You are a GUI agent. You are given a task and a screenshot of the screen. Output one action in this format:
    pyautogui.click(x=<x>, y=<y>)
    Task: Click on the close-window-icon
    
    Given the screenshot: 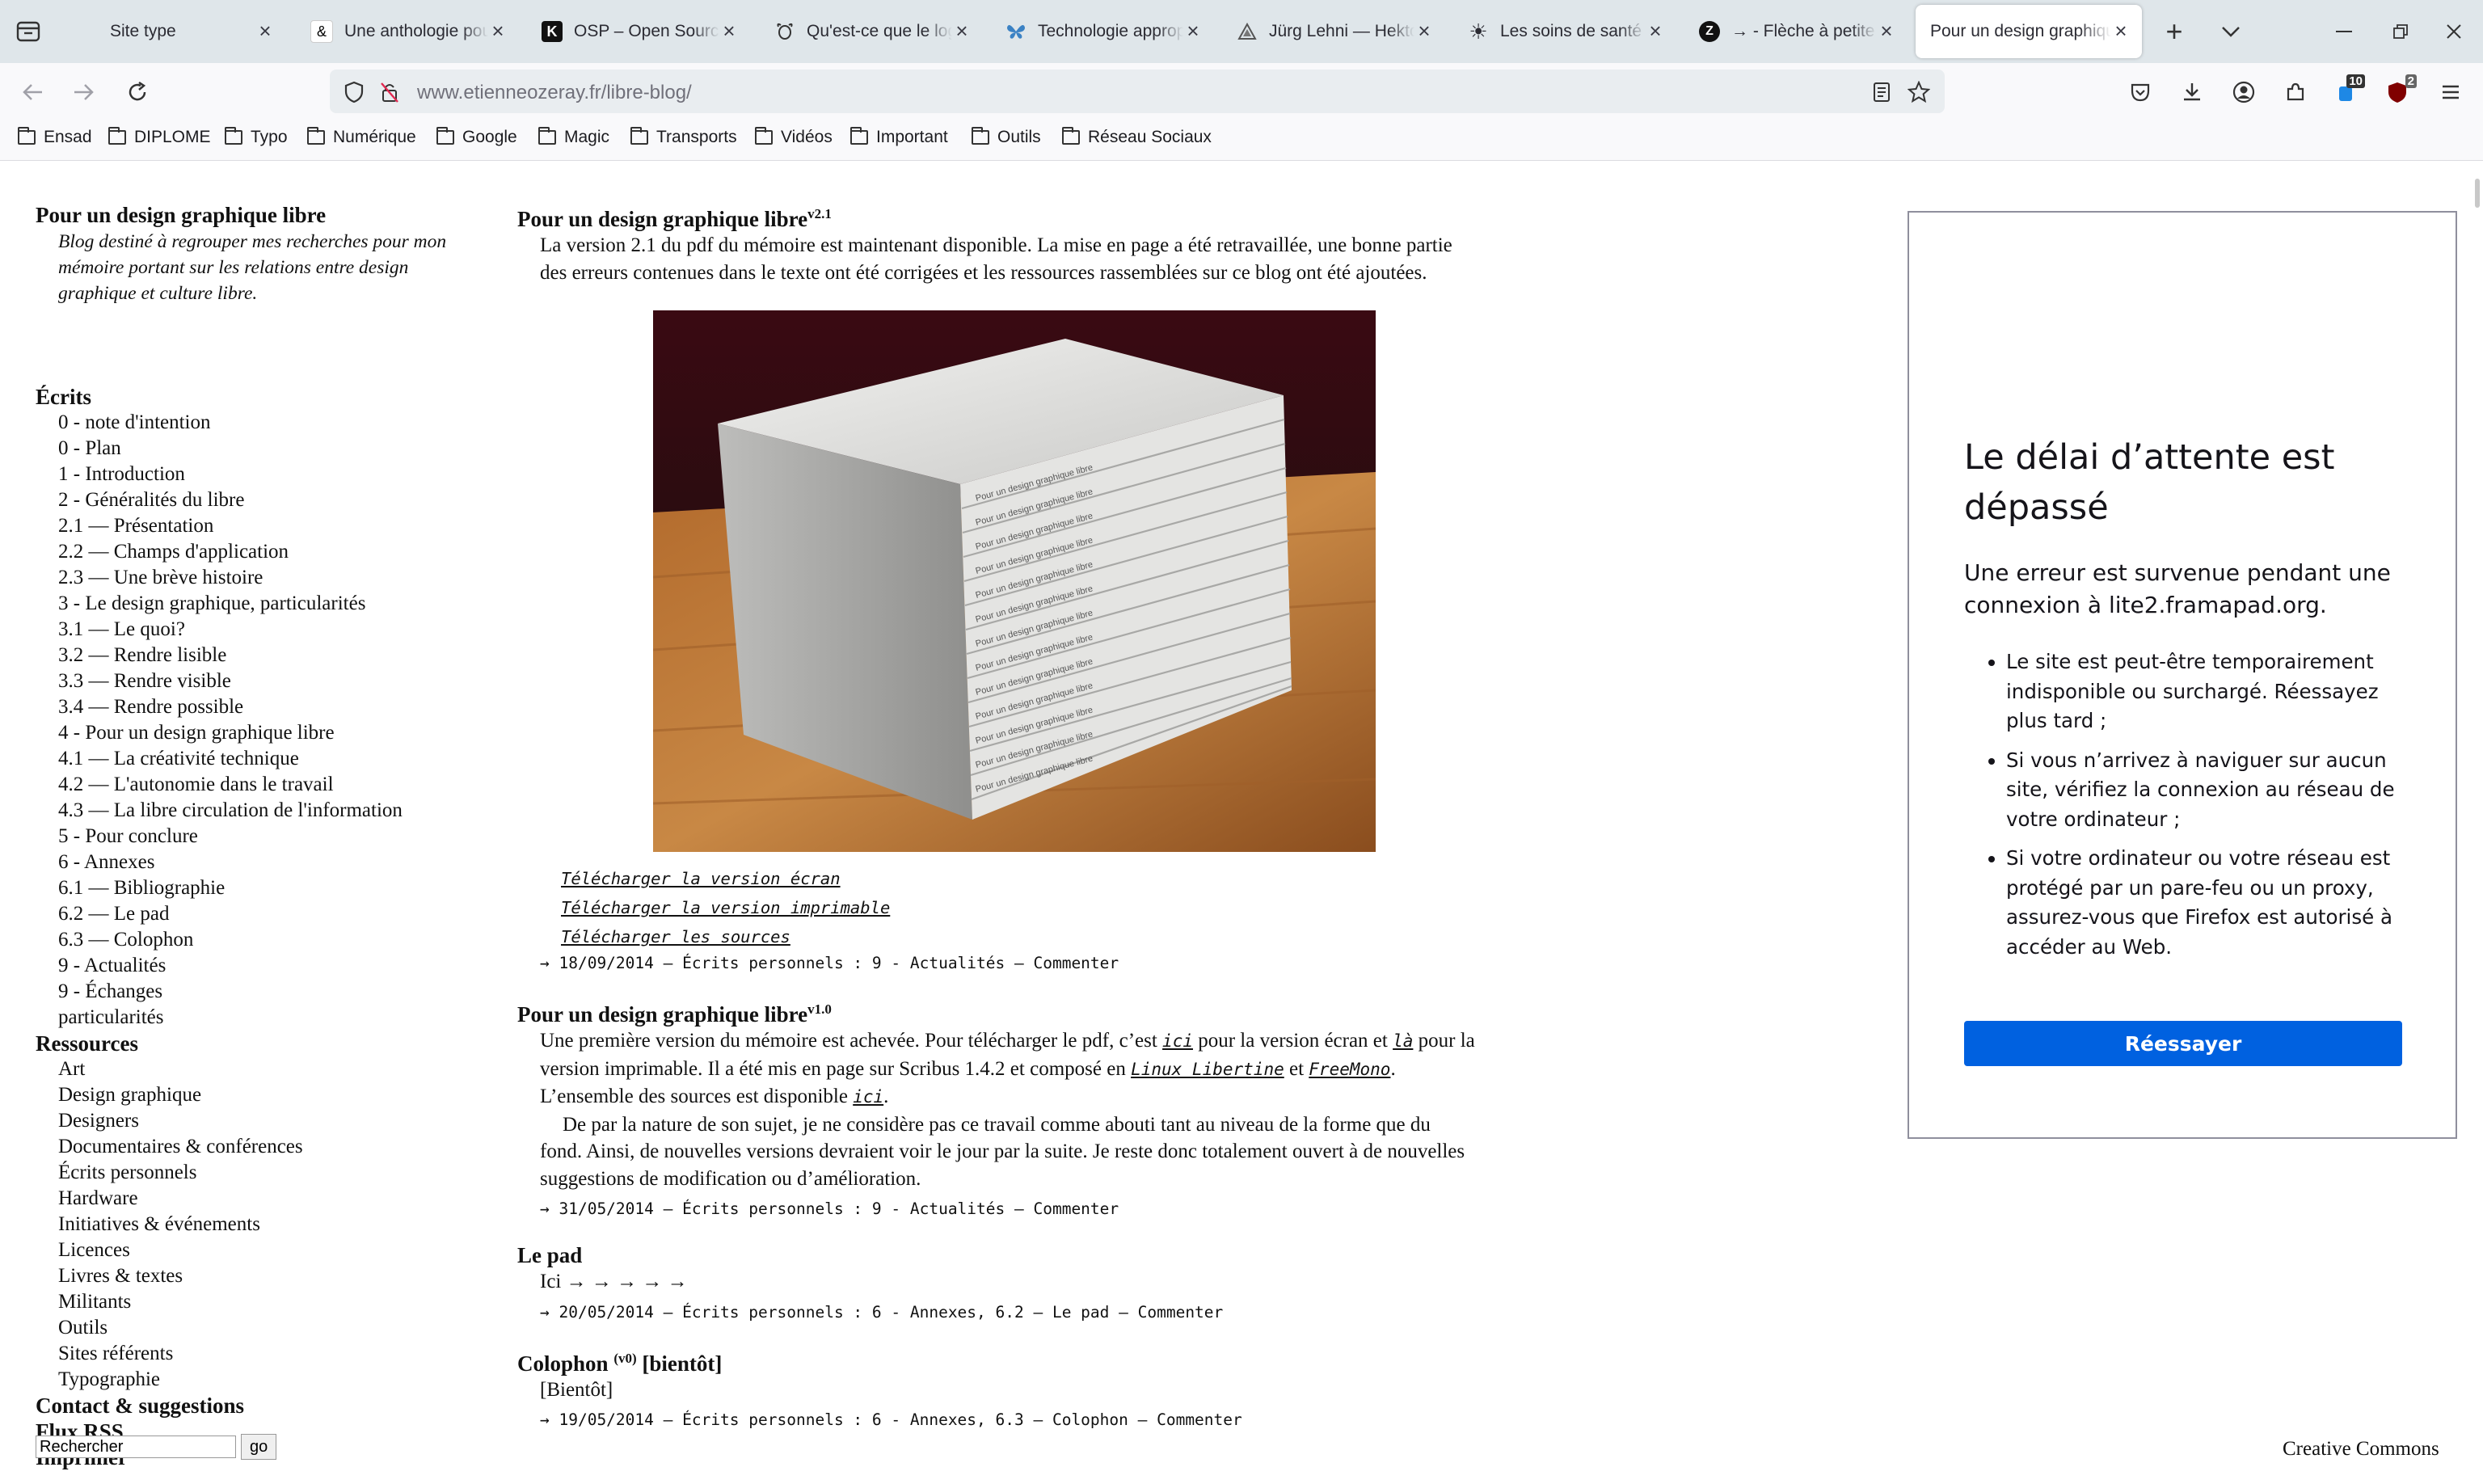 What is the action you would take?
    pyautogui.click(x=2454, y=31)
    